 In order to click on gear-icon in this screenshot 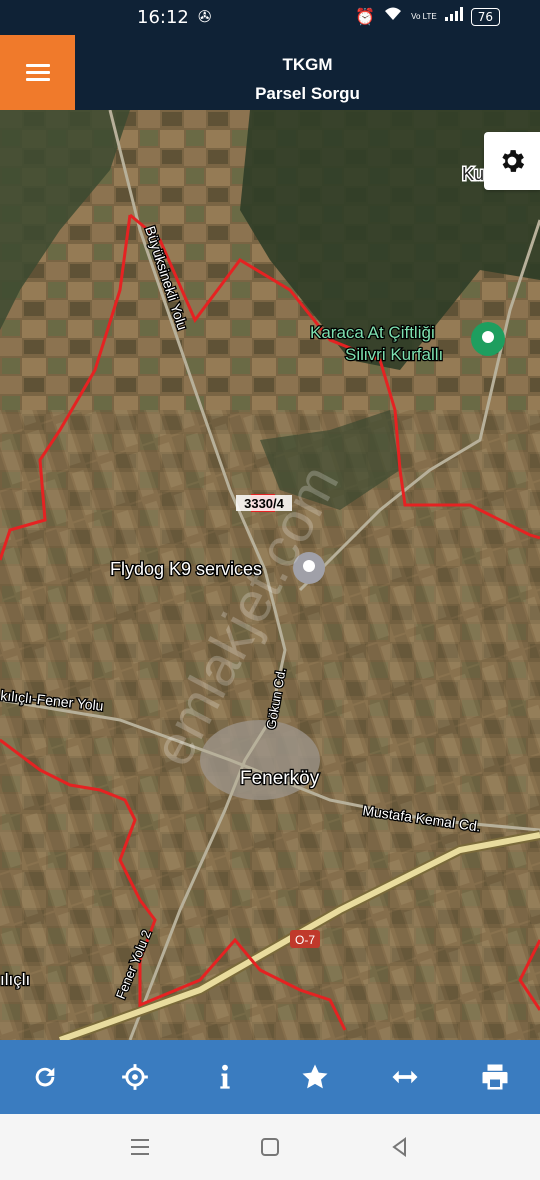, I will do `click(513, 161)`.